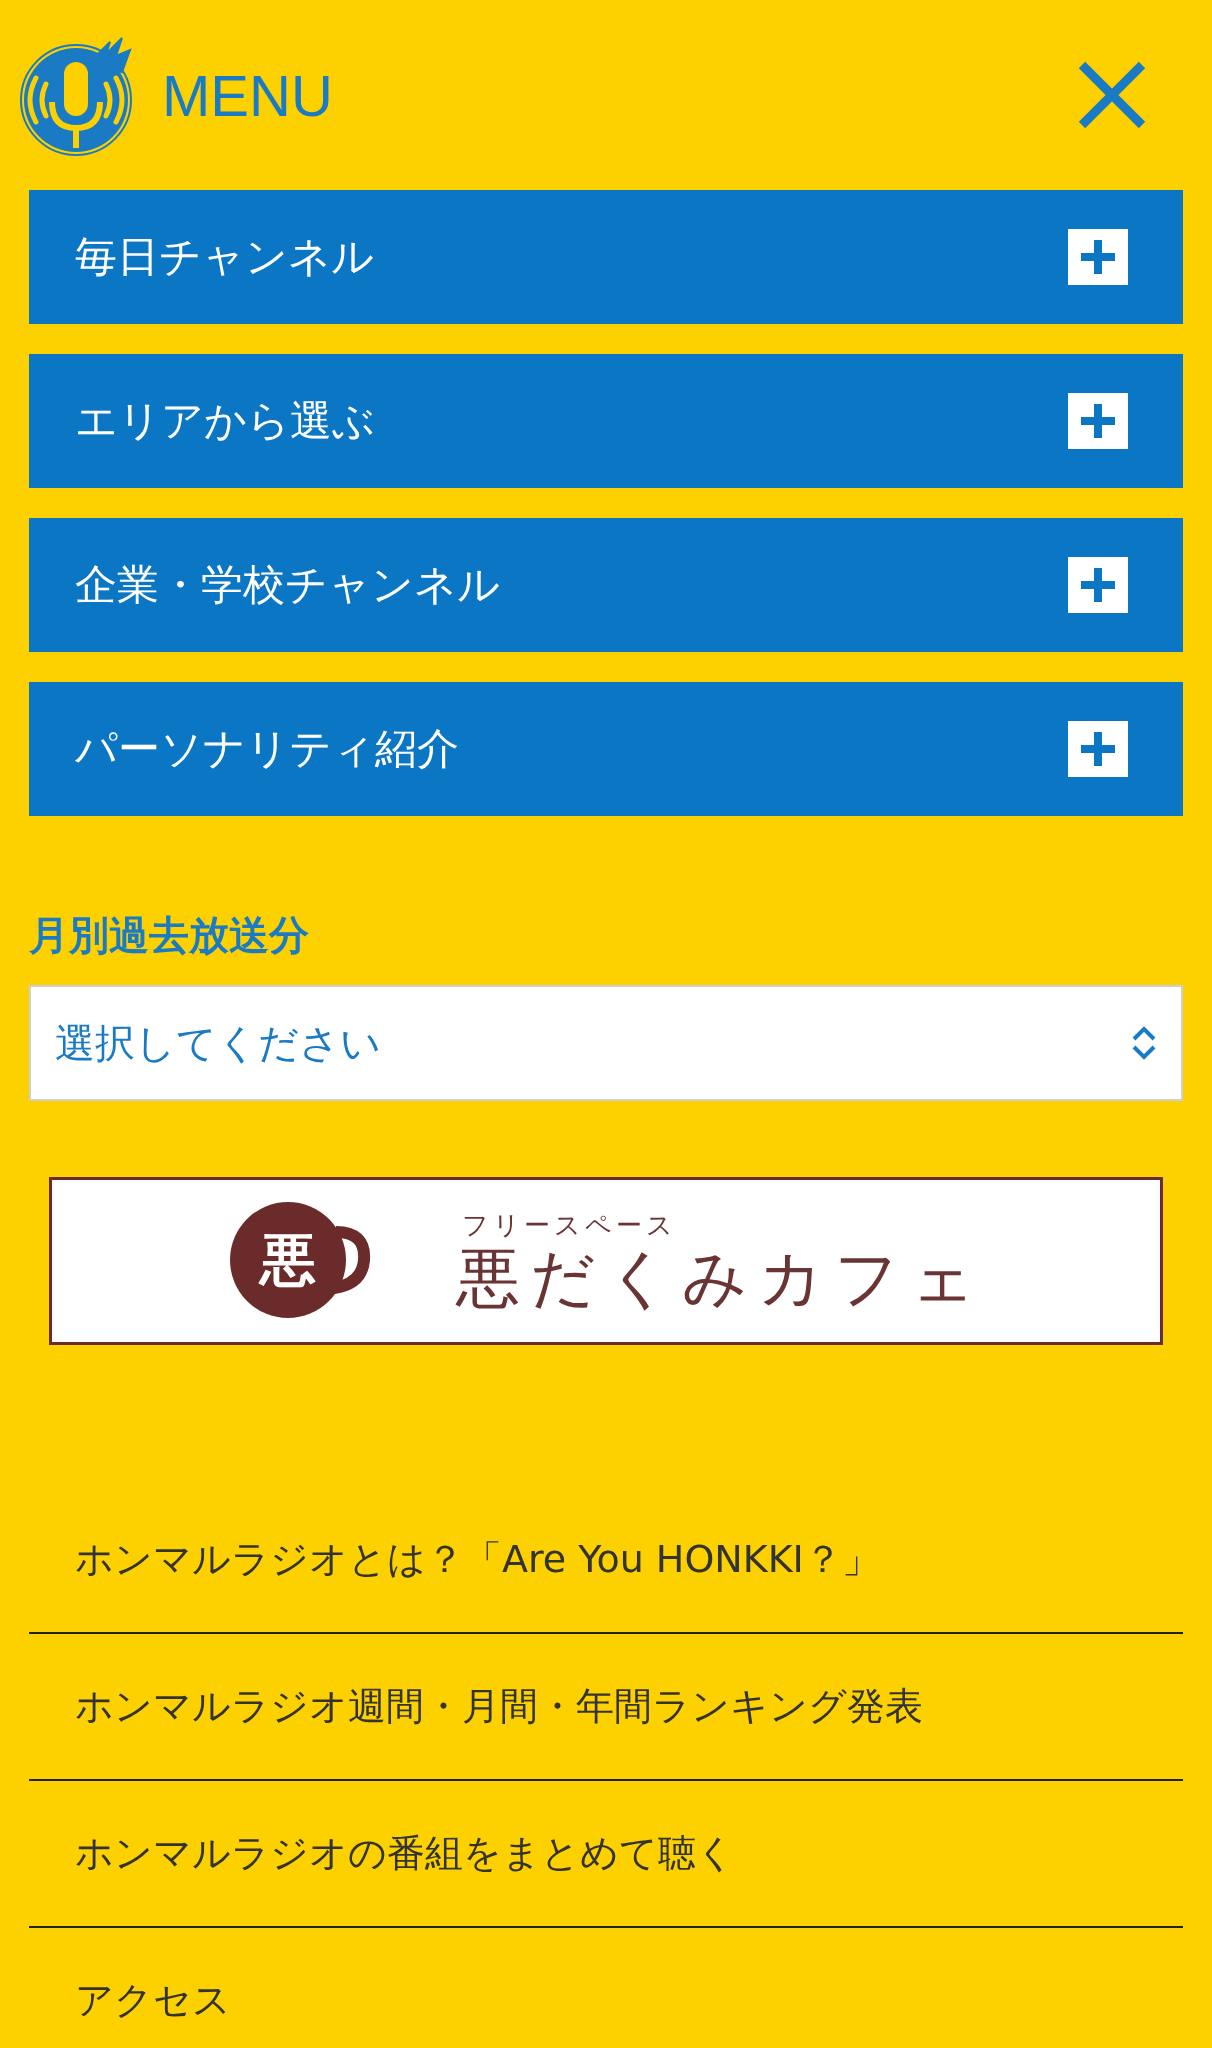 This screenshot has height=2048, width=1212. What do you see at coordinates (606, 421) in the screenshot?
I see `accordion-header: エリアから選ぶ` at bounding box center [606, 421].